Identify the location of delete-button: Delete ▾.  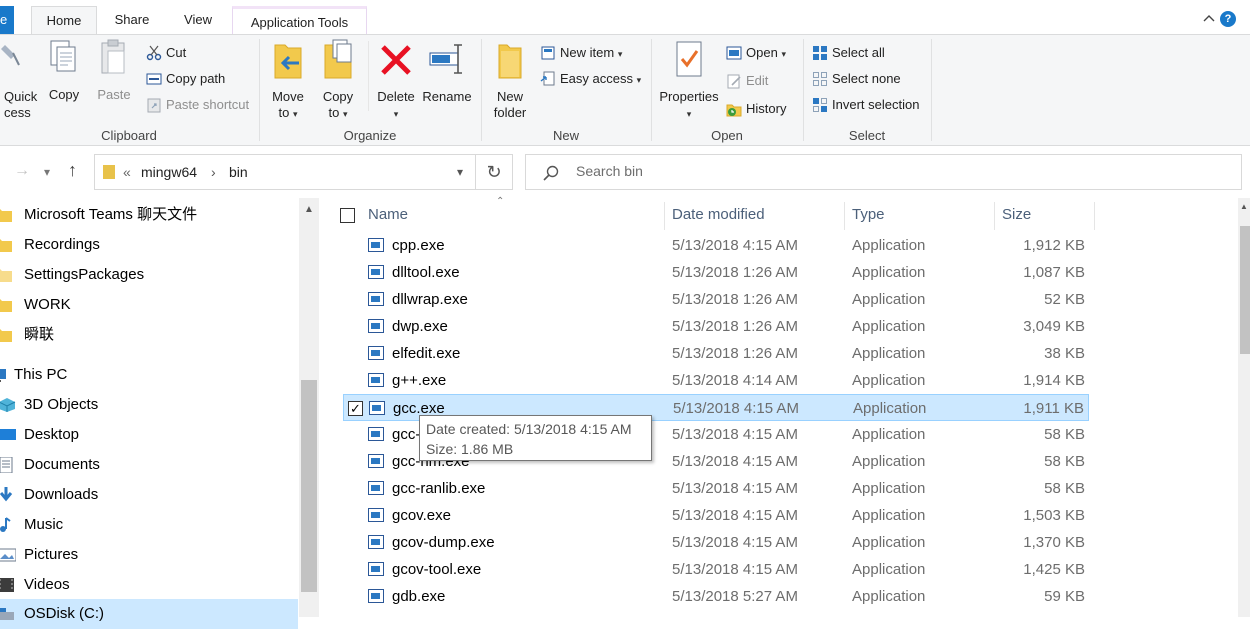
(396, 80).